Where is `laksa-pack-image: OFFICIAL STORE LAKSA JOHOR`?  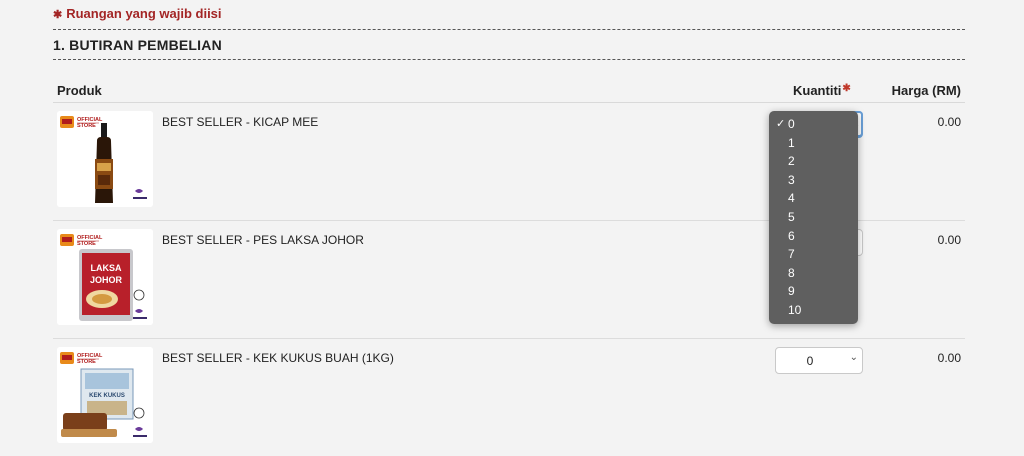
laksa-pack-image: OFFICIAL STORE LAKSA JOHOR is located at coordinates (105, 277).